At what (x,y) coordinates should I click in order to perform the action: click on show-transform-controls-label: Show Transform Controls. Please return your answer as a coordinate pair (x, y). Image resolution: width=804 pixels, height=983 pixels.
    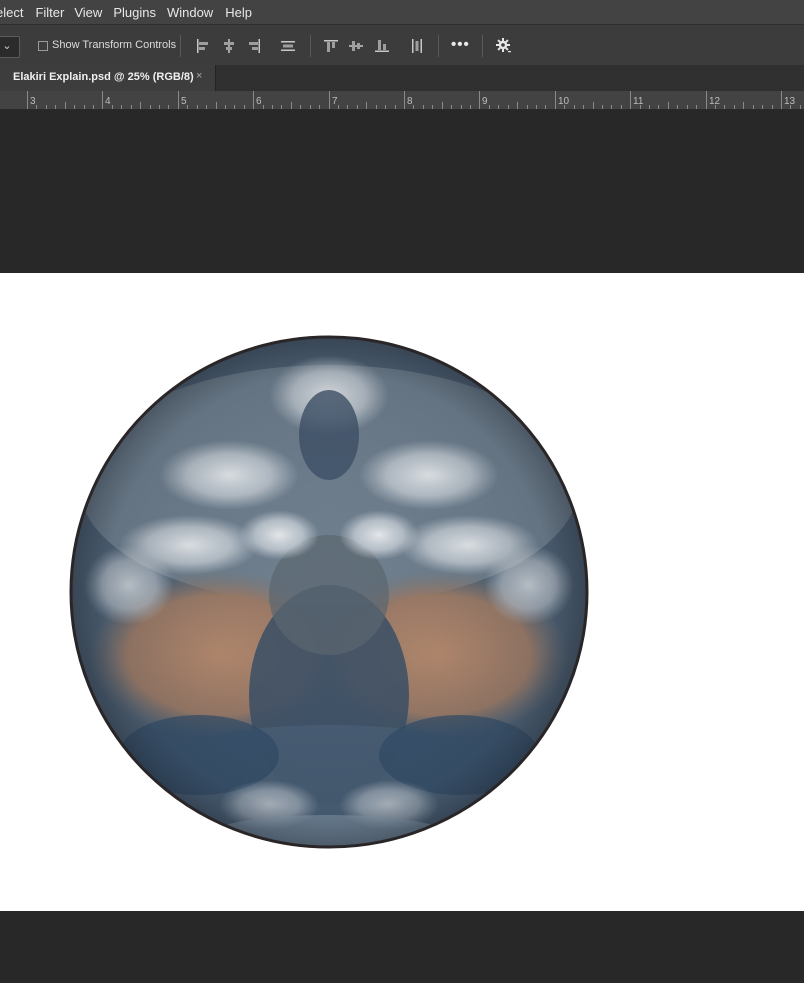
    Looking at the image, I should click on (114, 45).